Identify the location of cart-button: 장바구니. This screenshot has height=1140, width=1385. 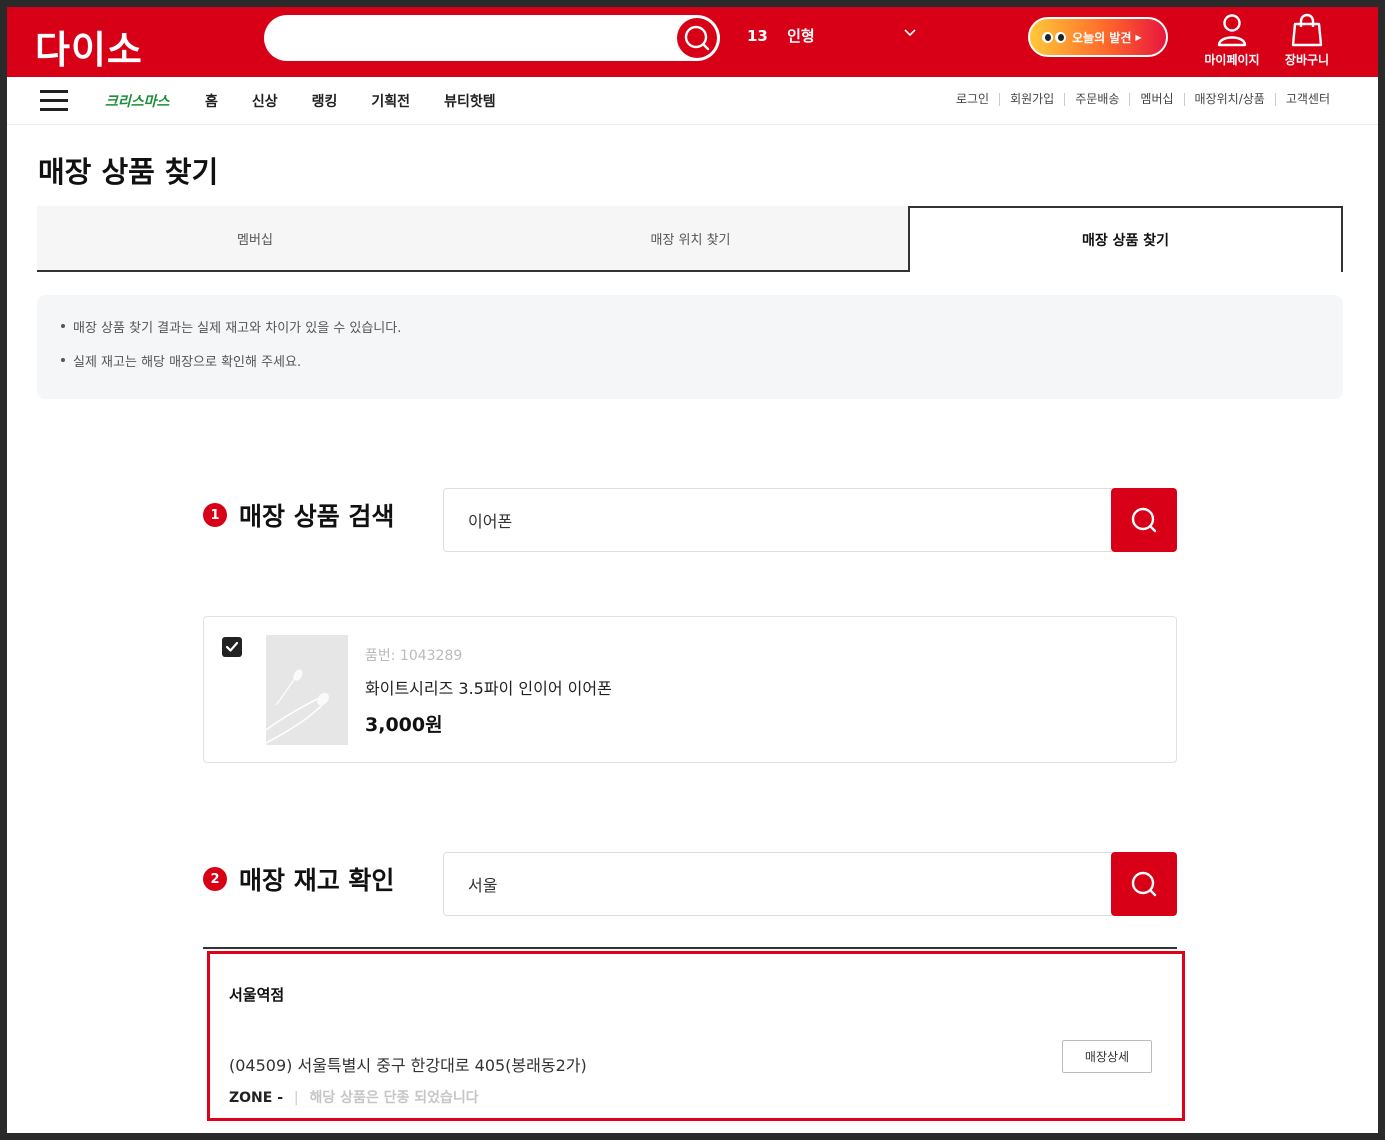
(1307, 40).